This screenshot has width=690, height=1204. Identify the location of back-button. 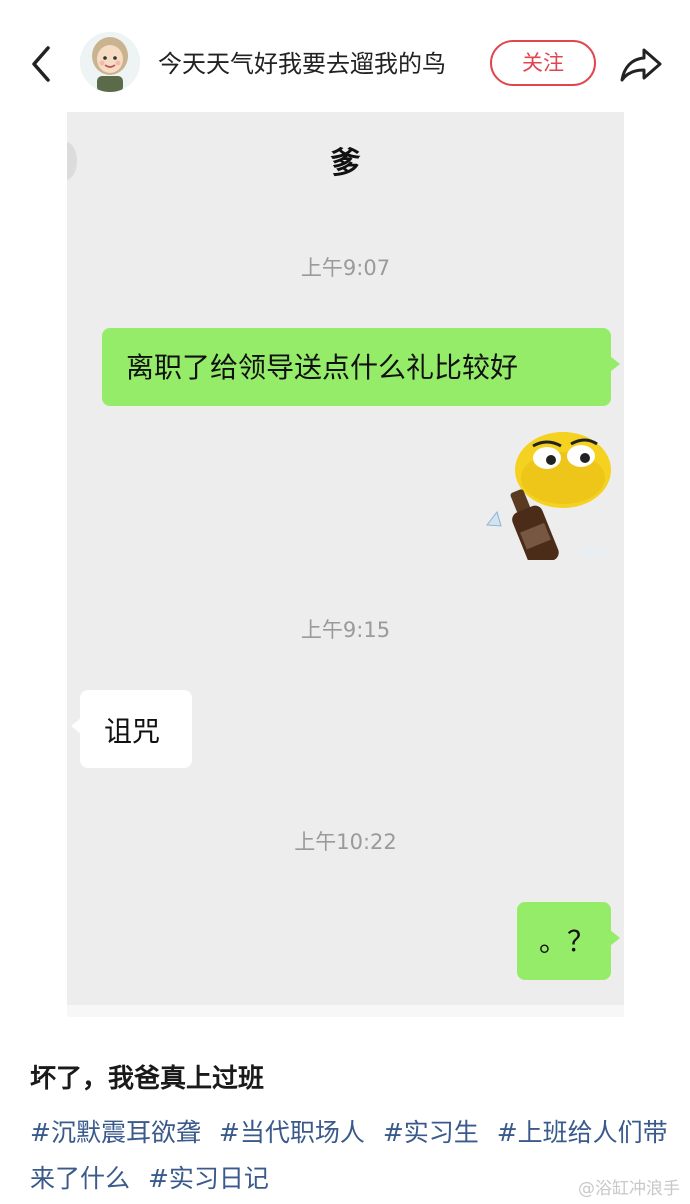
(44, 64).